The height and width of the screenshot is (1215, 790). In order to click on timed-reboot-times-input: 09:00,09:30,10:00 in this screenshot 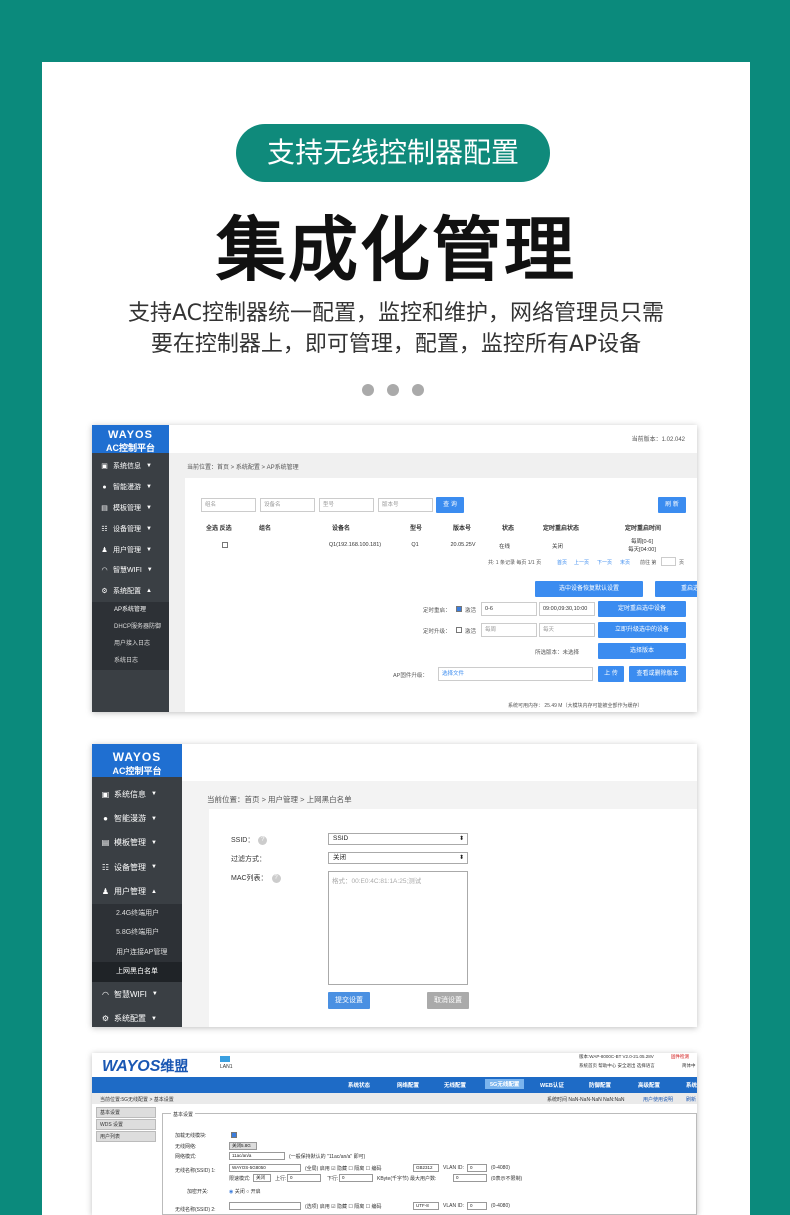, I will do `click(567, 609)`.